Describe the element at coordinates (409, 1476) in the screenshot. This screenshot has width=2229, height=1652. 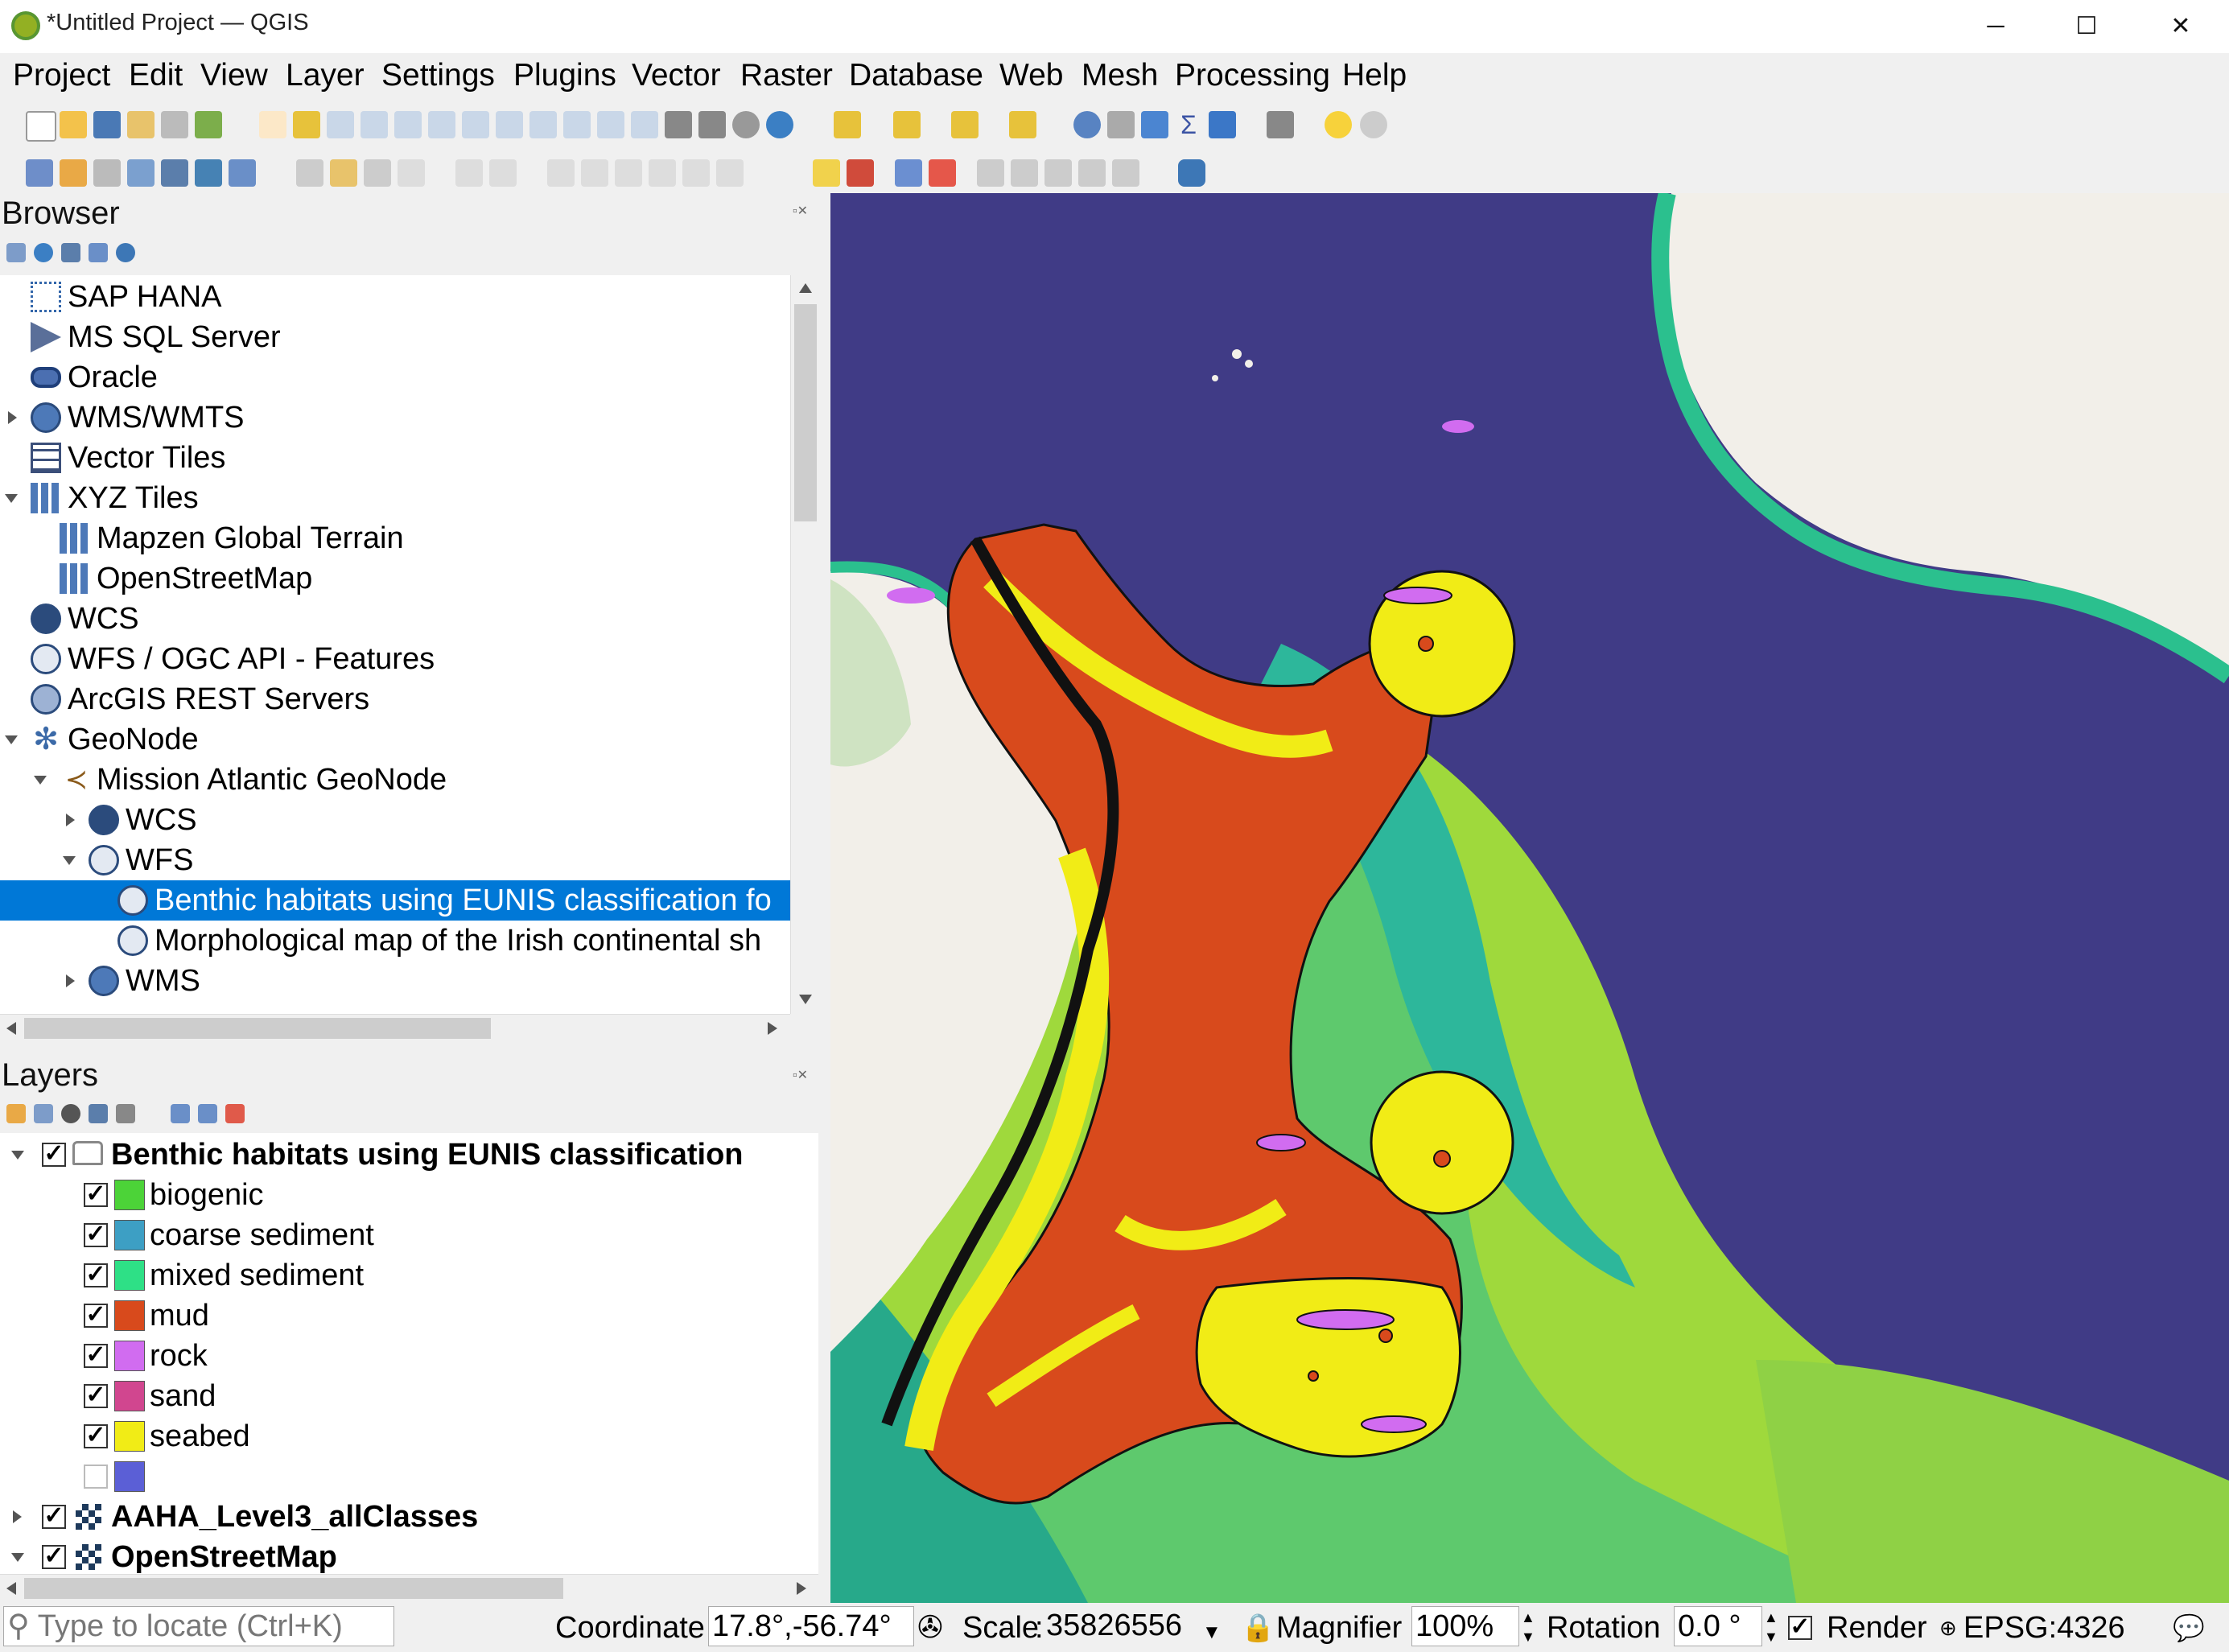
I see `legend-item-other` at that location.